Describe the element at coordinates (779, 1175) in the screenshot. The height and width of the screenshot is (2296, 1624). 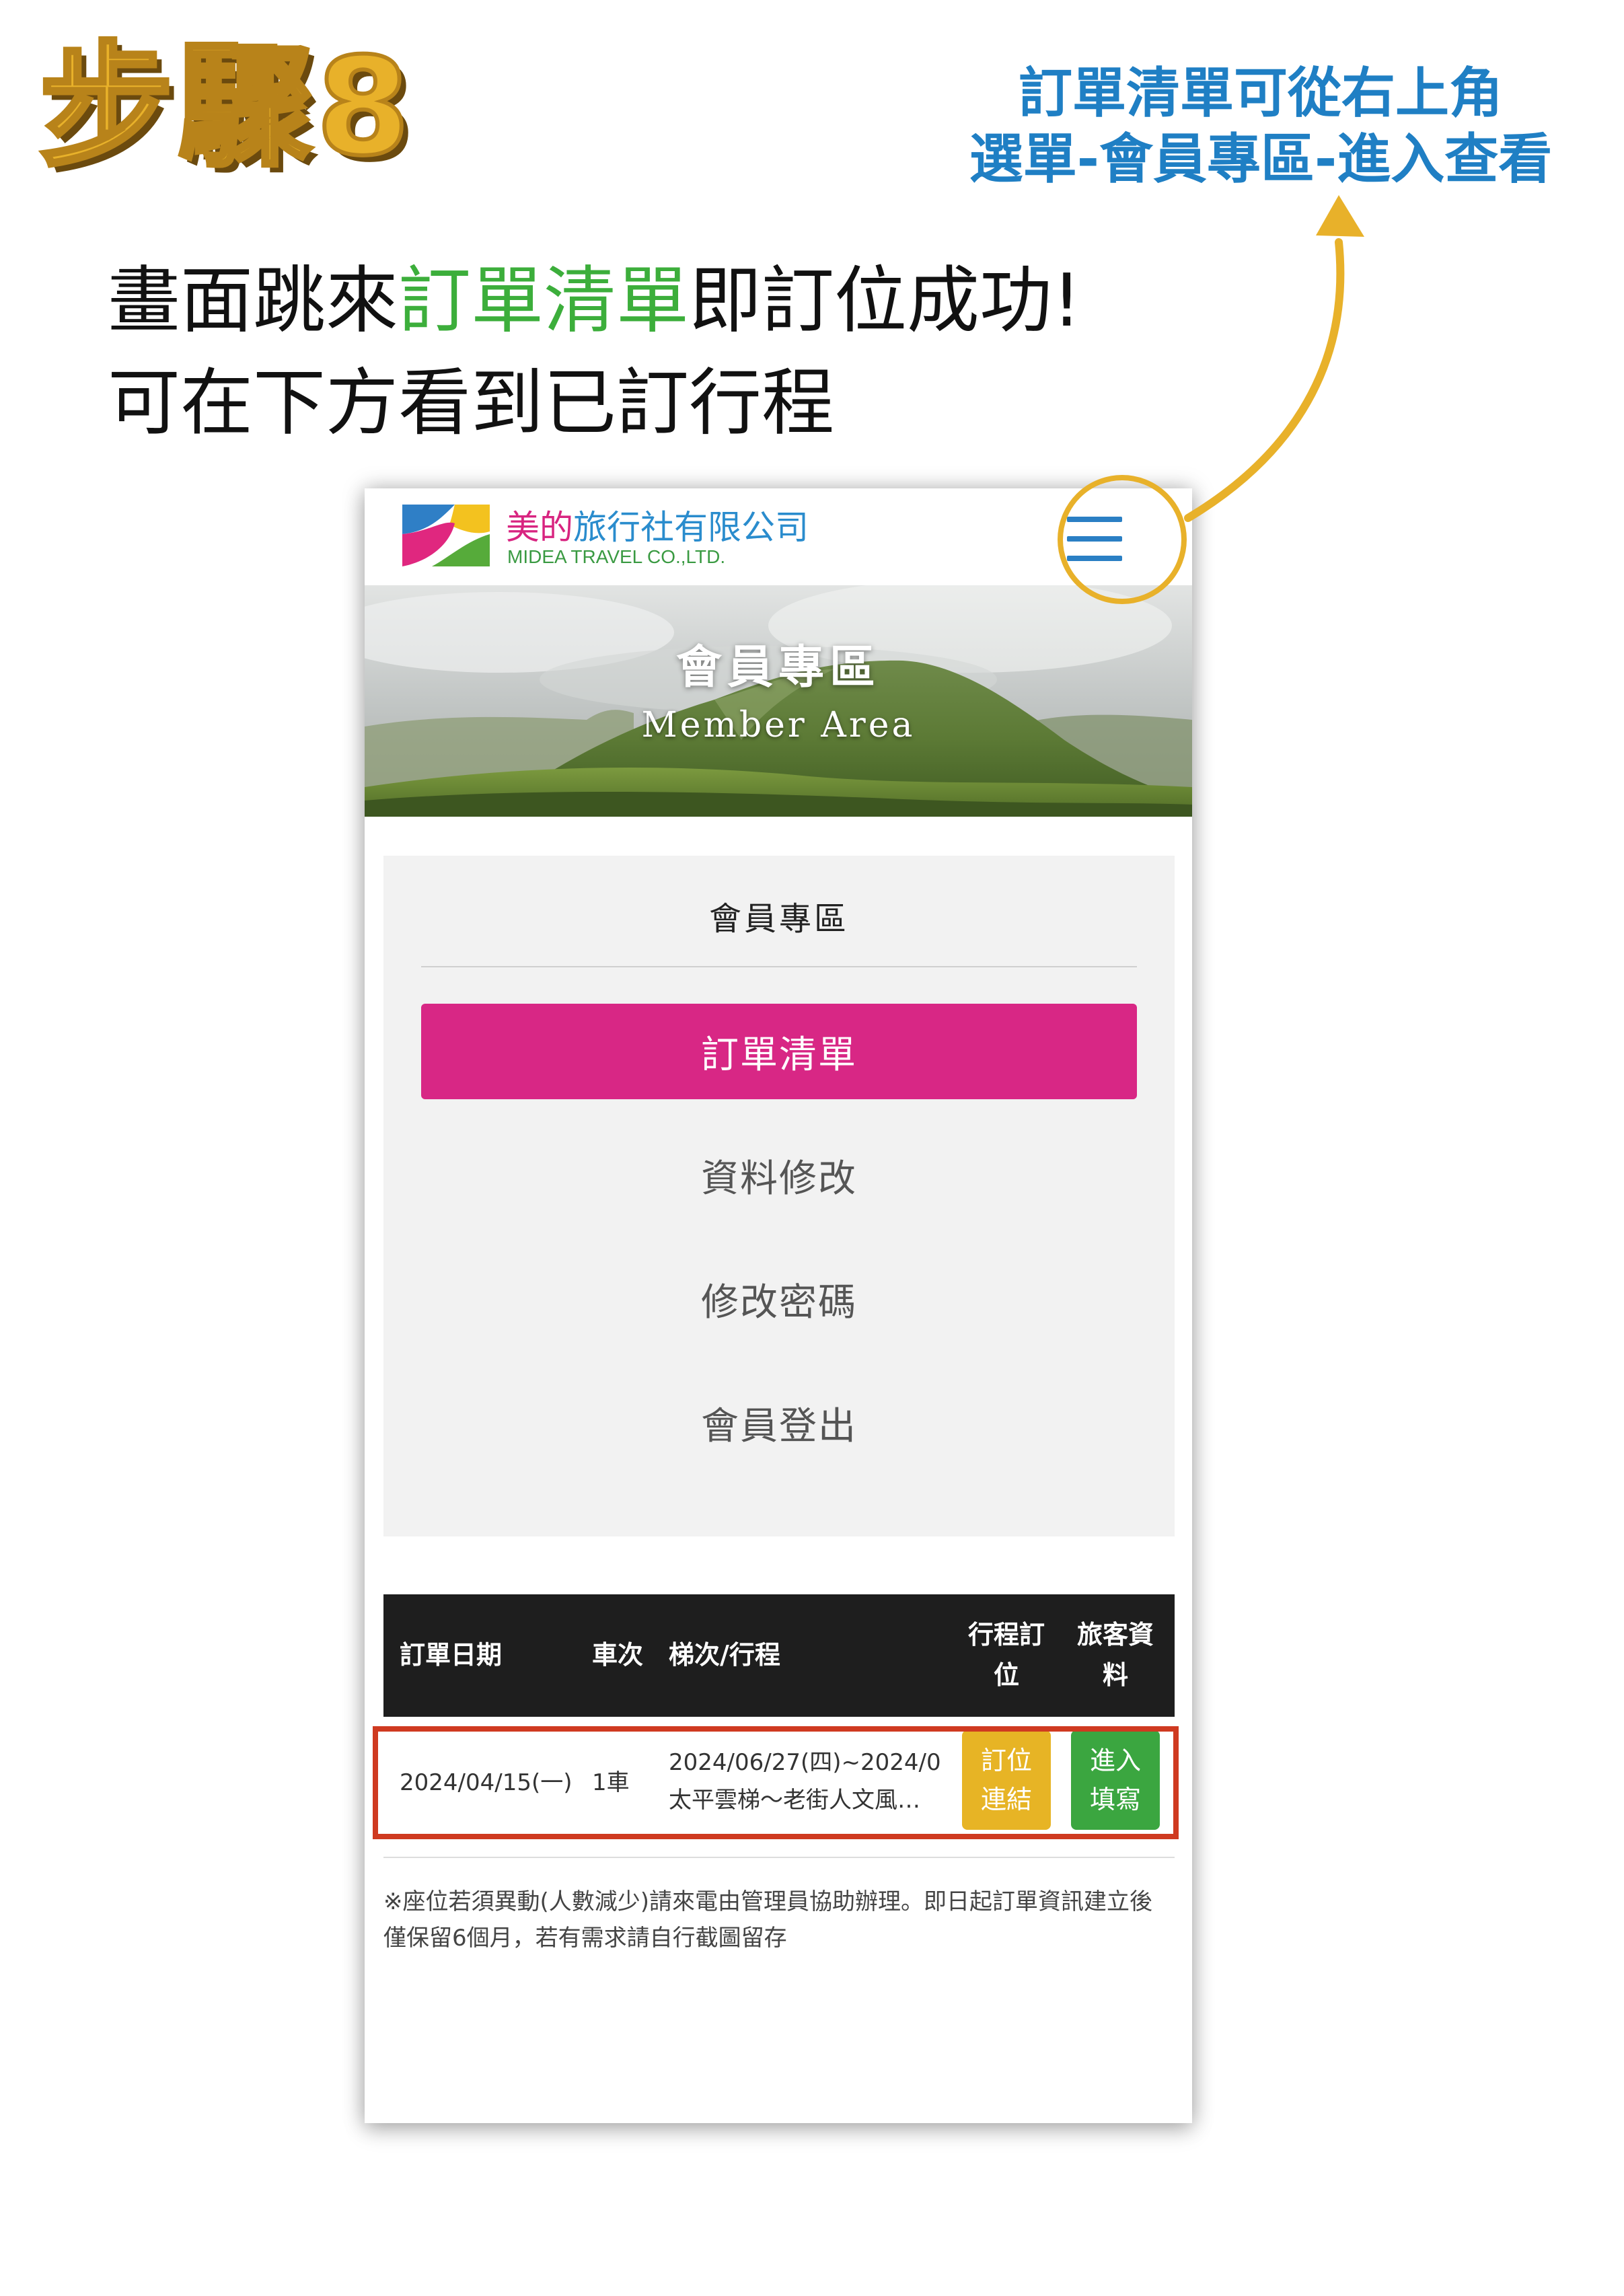
I see `sidebar-item-edit-profile: 資料修改` at that location.